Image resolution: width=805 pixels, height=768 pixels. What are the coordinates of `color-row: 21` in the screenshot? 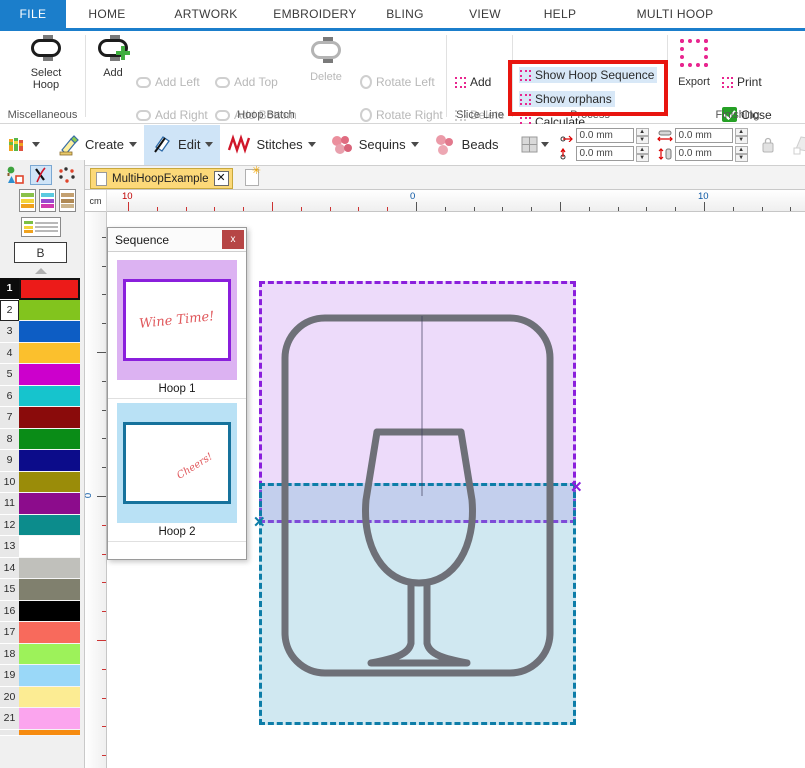 It's located at (40, 719).